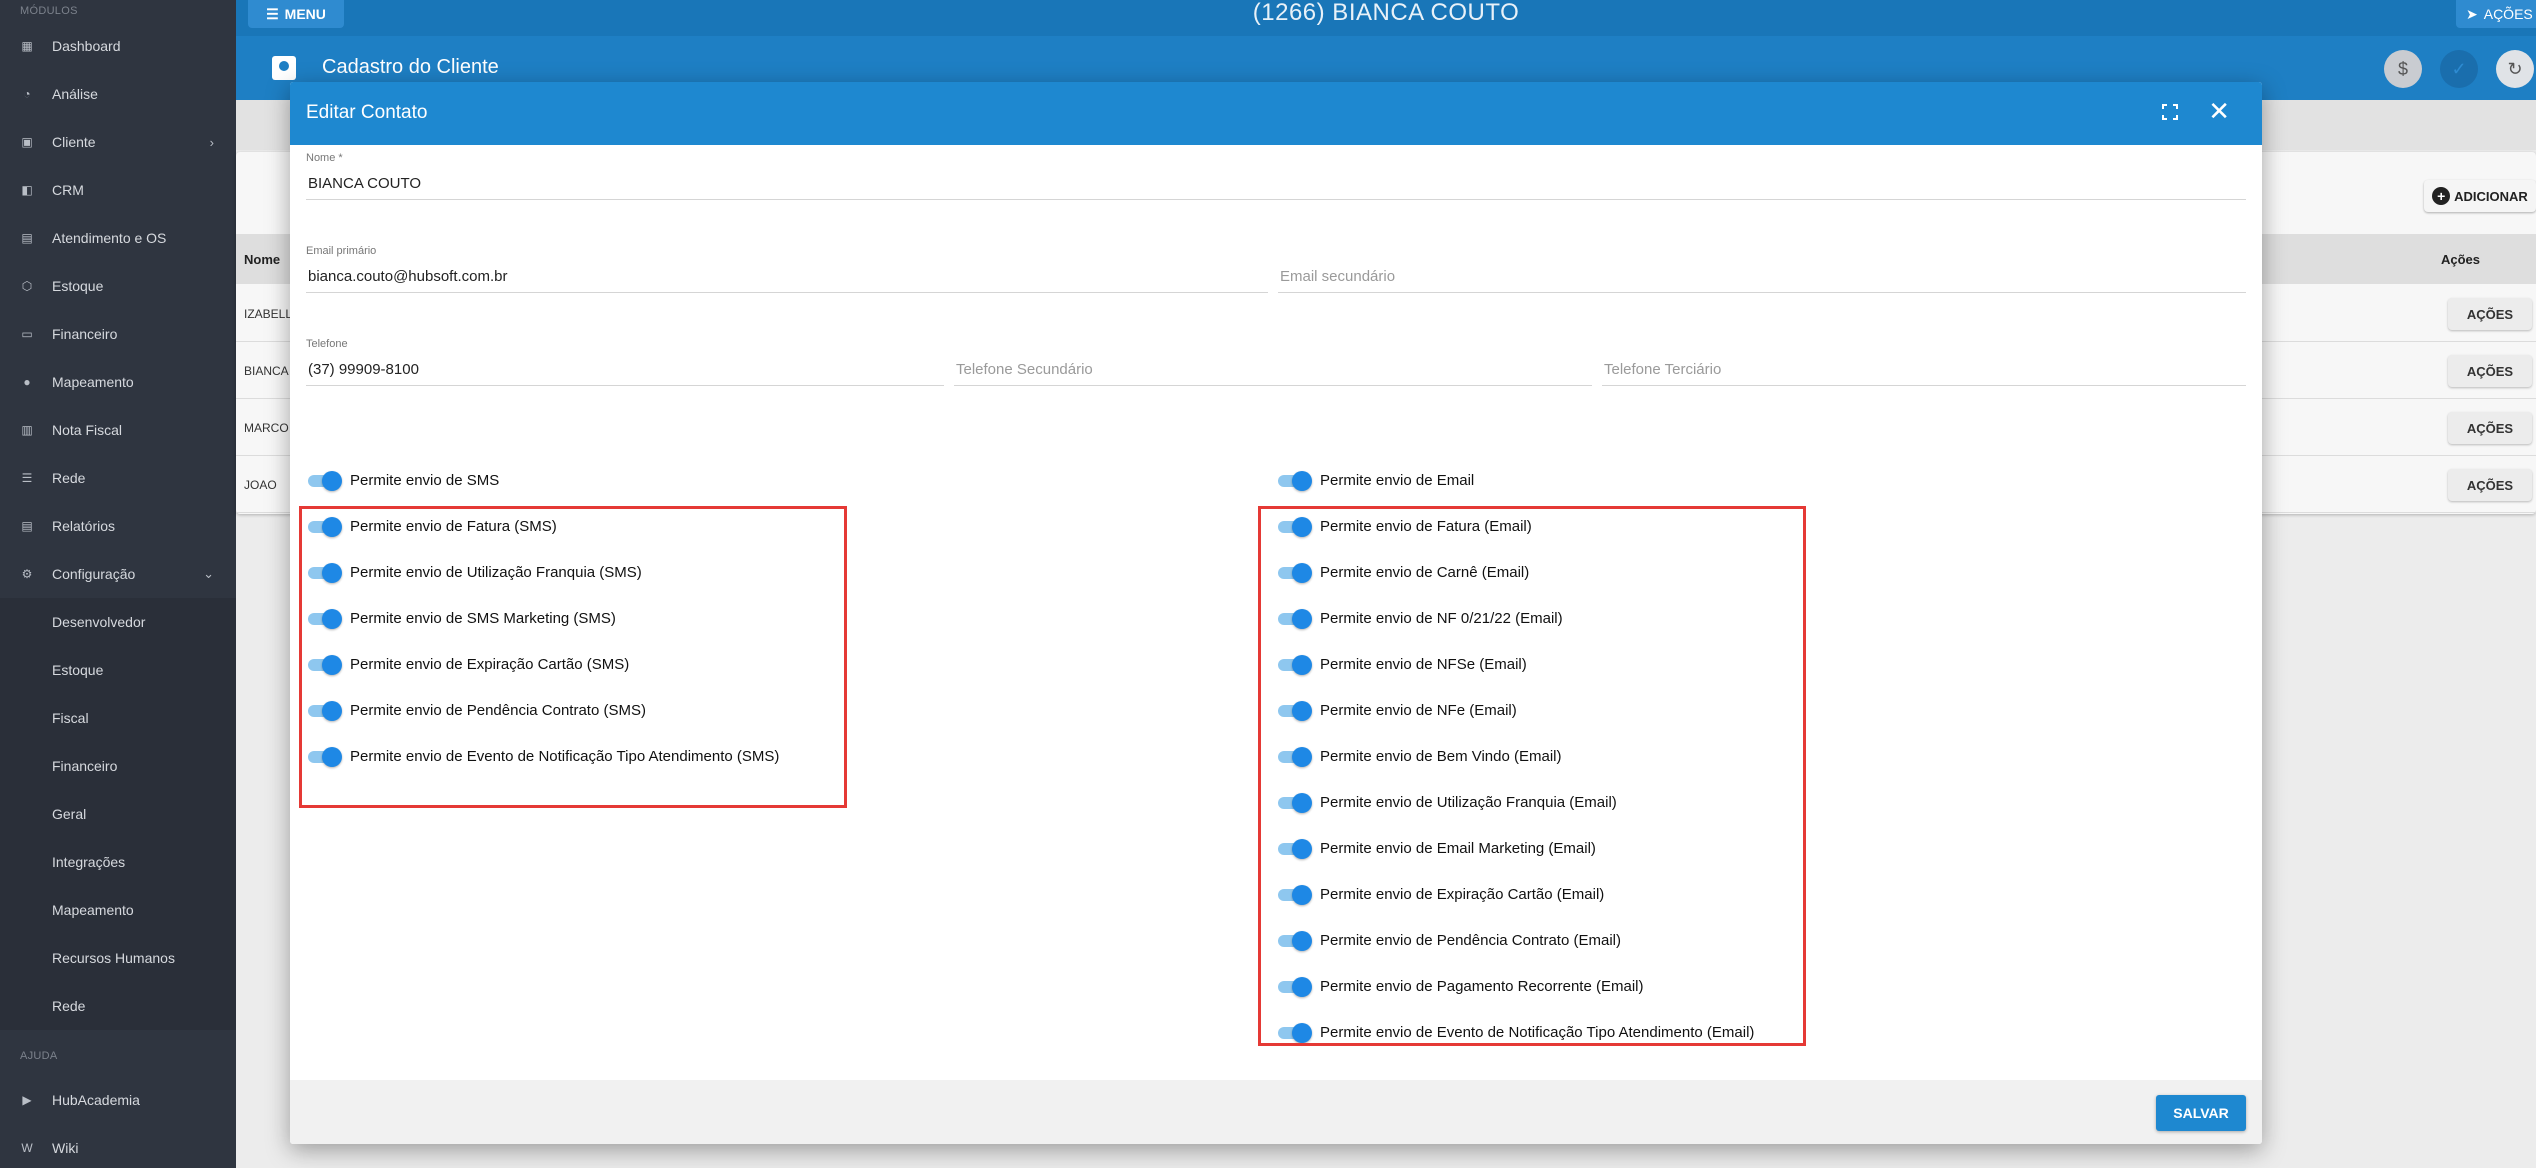 The height and width of the screenshot is (1168, 2536). Describe the element at coordinates (118, 862) in the screenshot. I see `sidebar-subitem-integra-es: Integrações` at that location.